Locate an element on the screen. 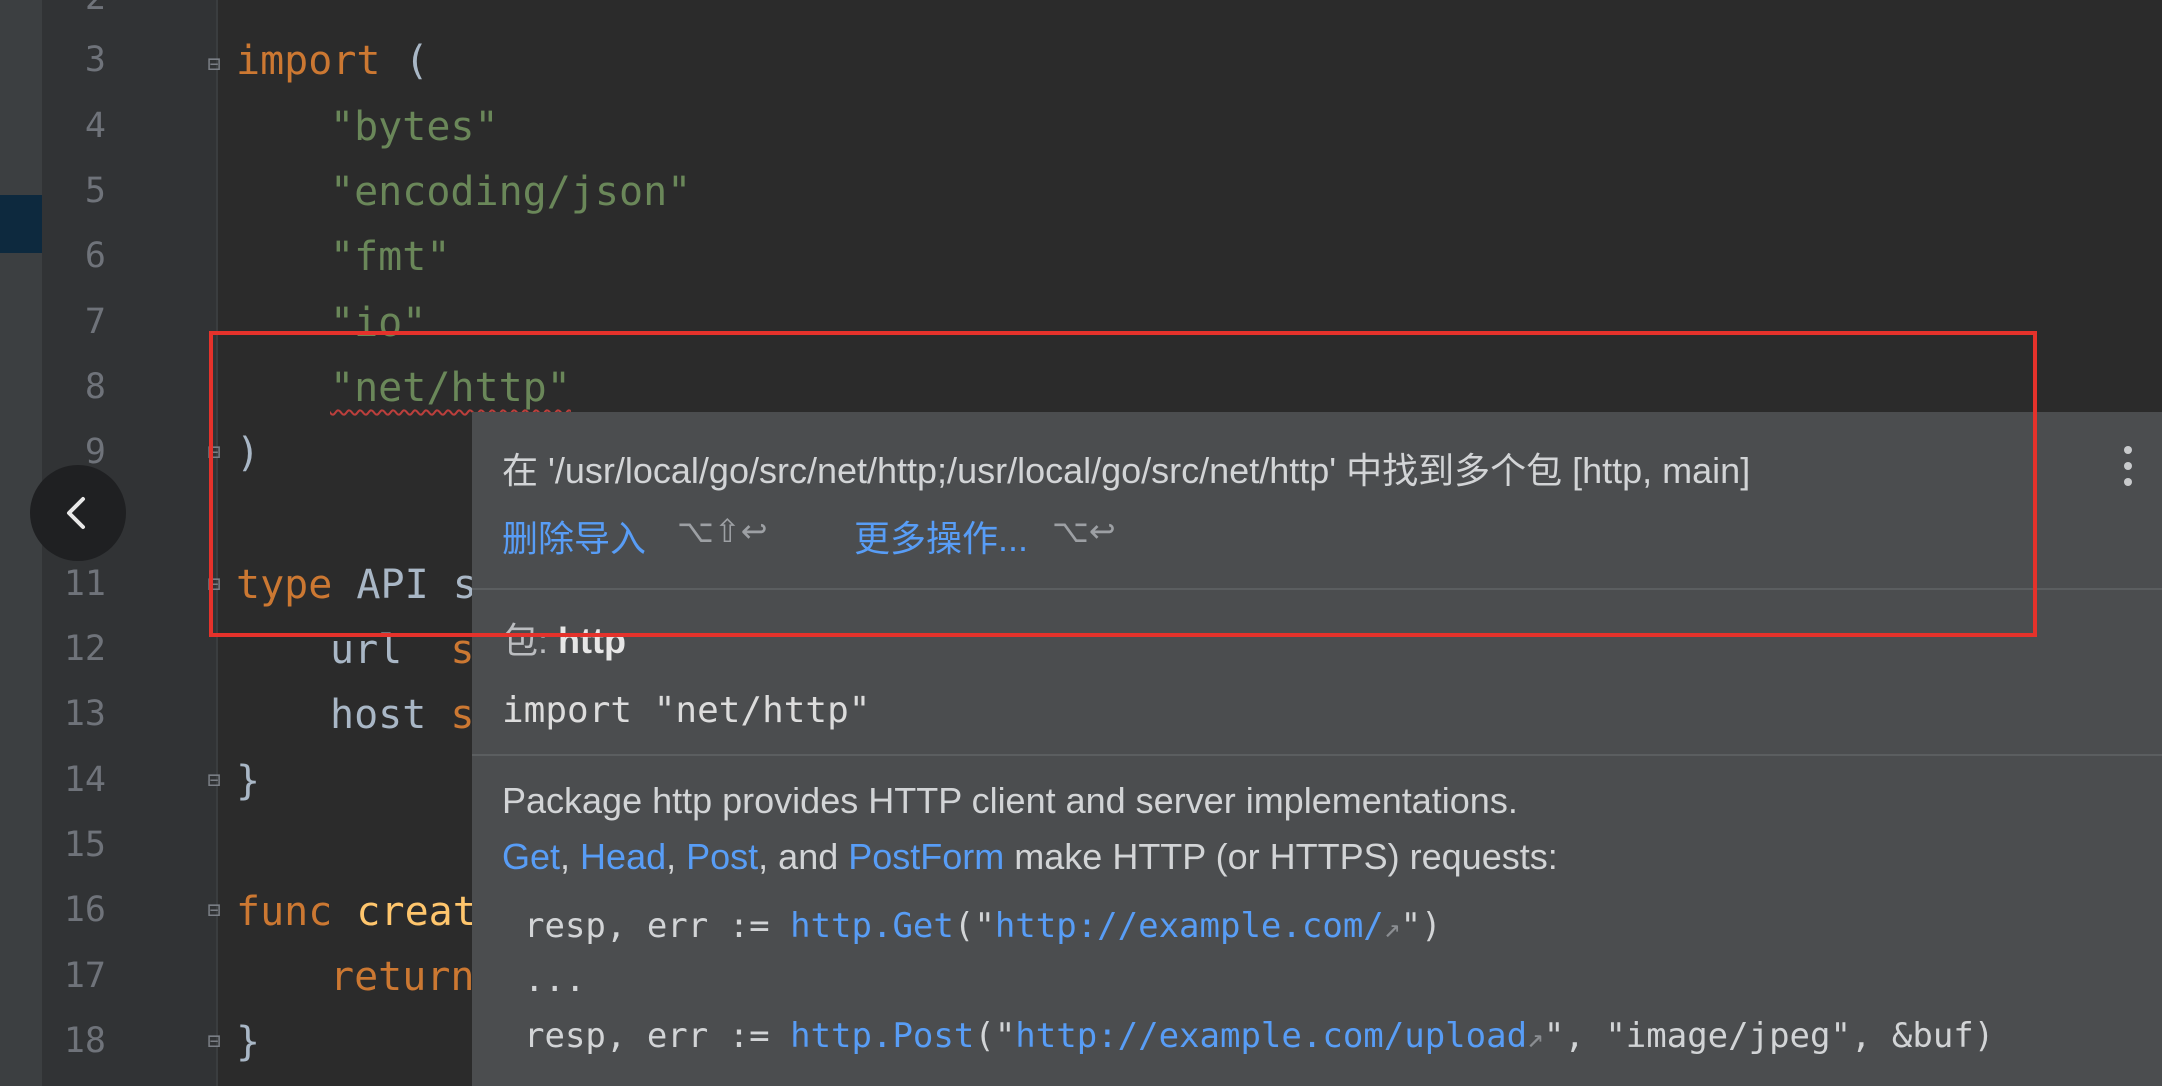  remove-import-shortcut: ⌥⇧↩ is located at coordinates (722, 531).